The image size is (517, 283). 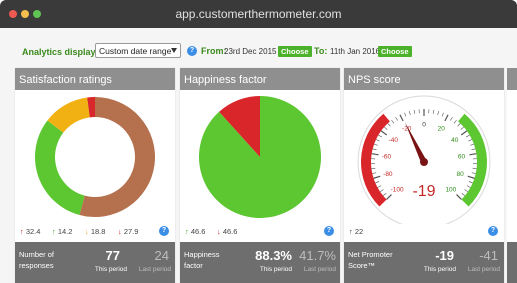 I want to click on last-period-value: -41, so click(x=488, y=255).